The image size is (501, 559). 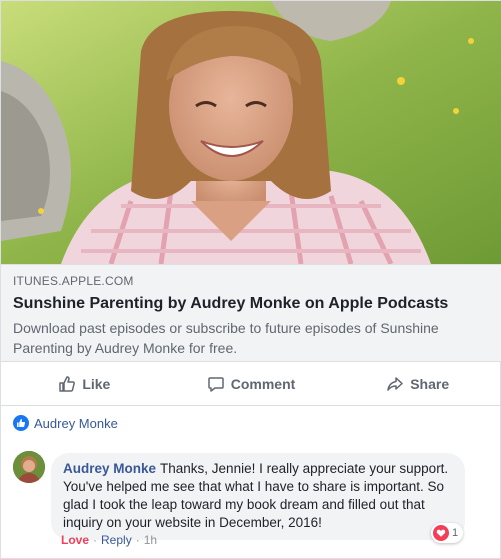 What do you see at coordinates (395, 383) in the screenshot?
I see `share-icon` at bounding box center [395, 383].